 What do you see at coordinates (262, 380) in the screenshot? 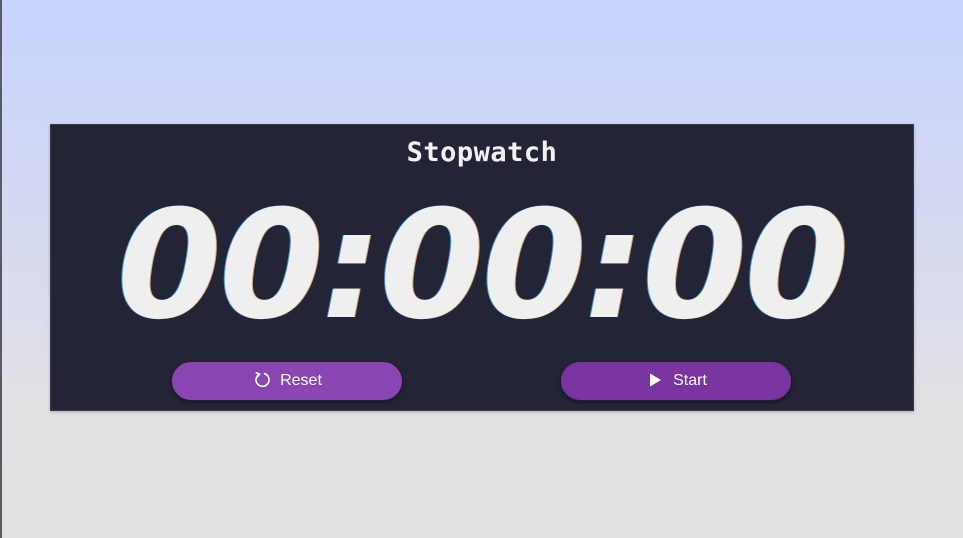
I see `reset-icon` at bounding box center [262, 380].